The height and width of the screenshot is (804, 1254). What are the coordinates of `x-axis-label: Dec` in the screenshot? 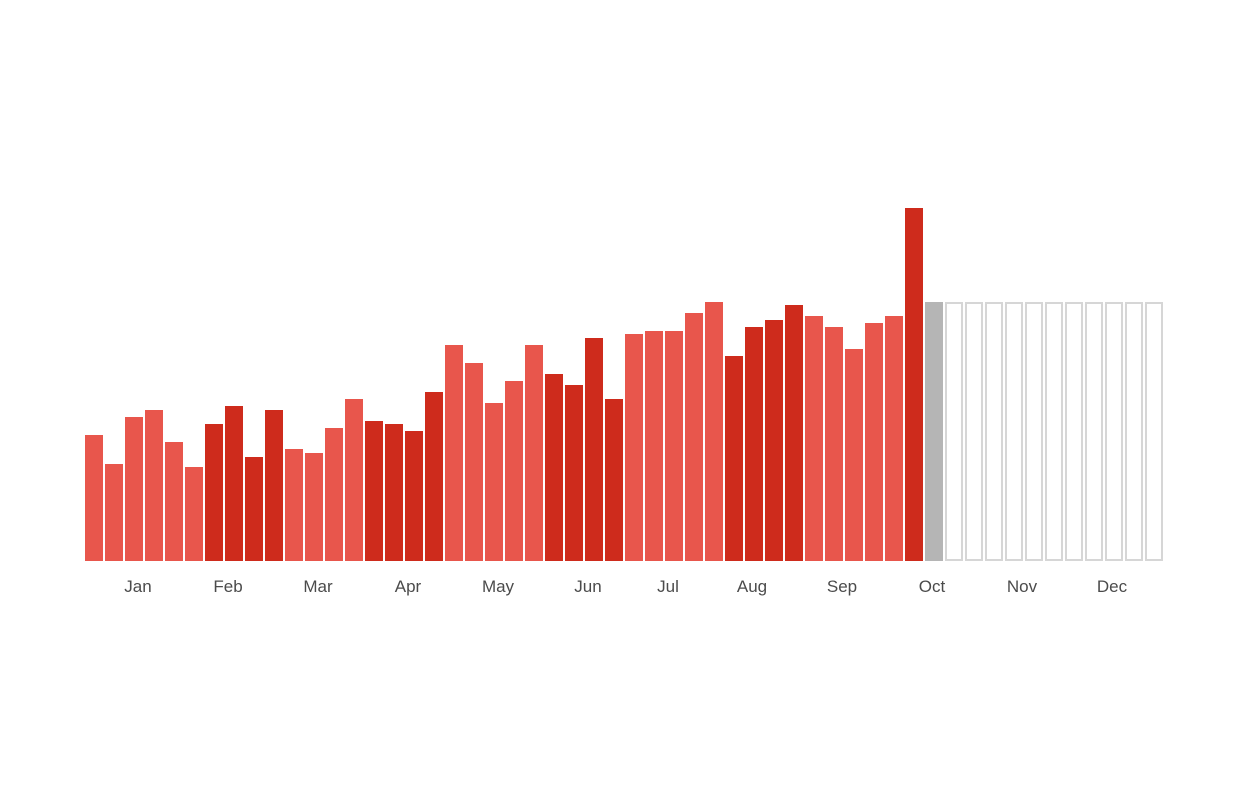 It's located at (1112, 586).